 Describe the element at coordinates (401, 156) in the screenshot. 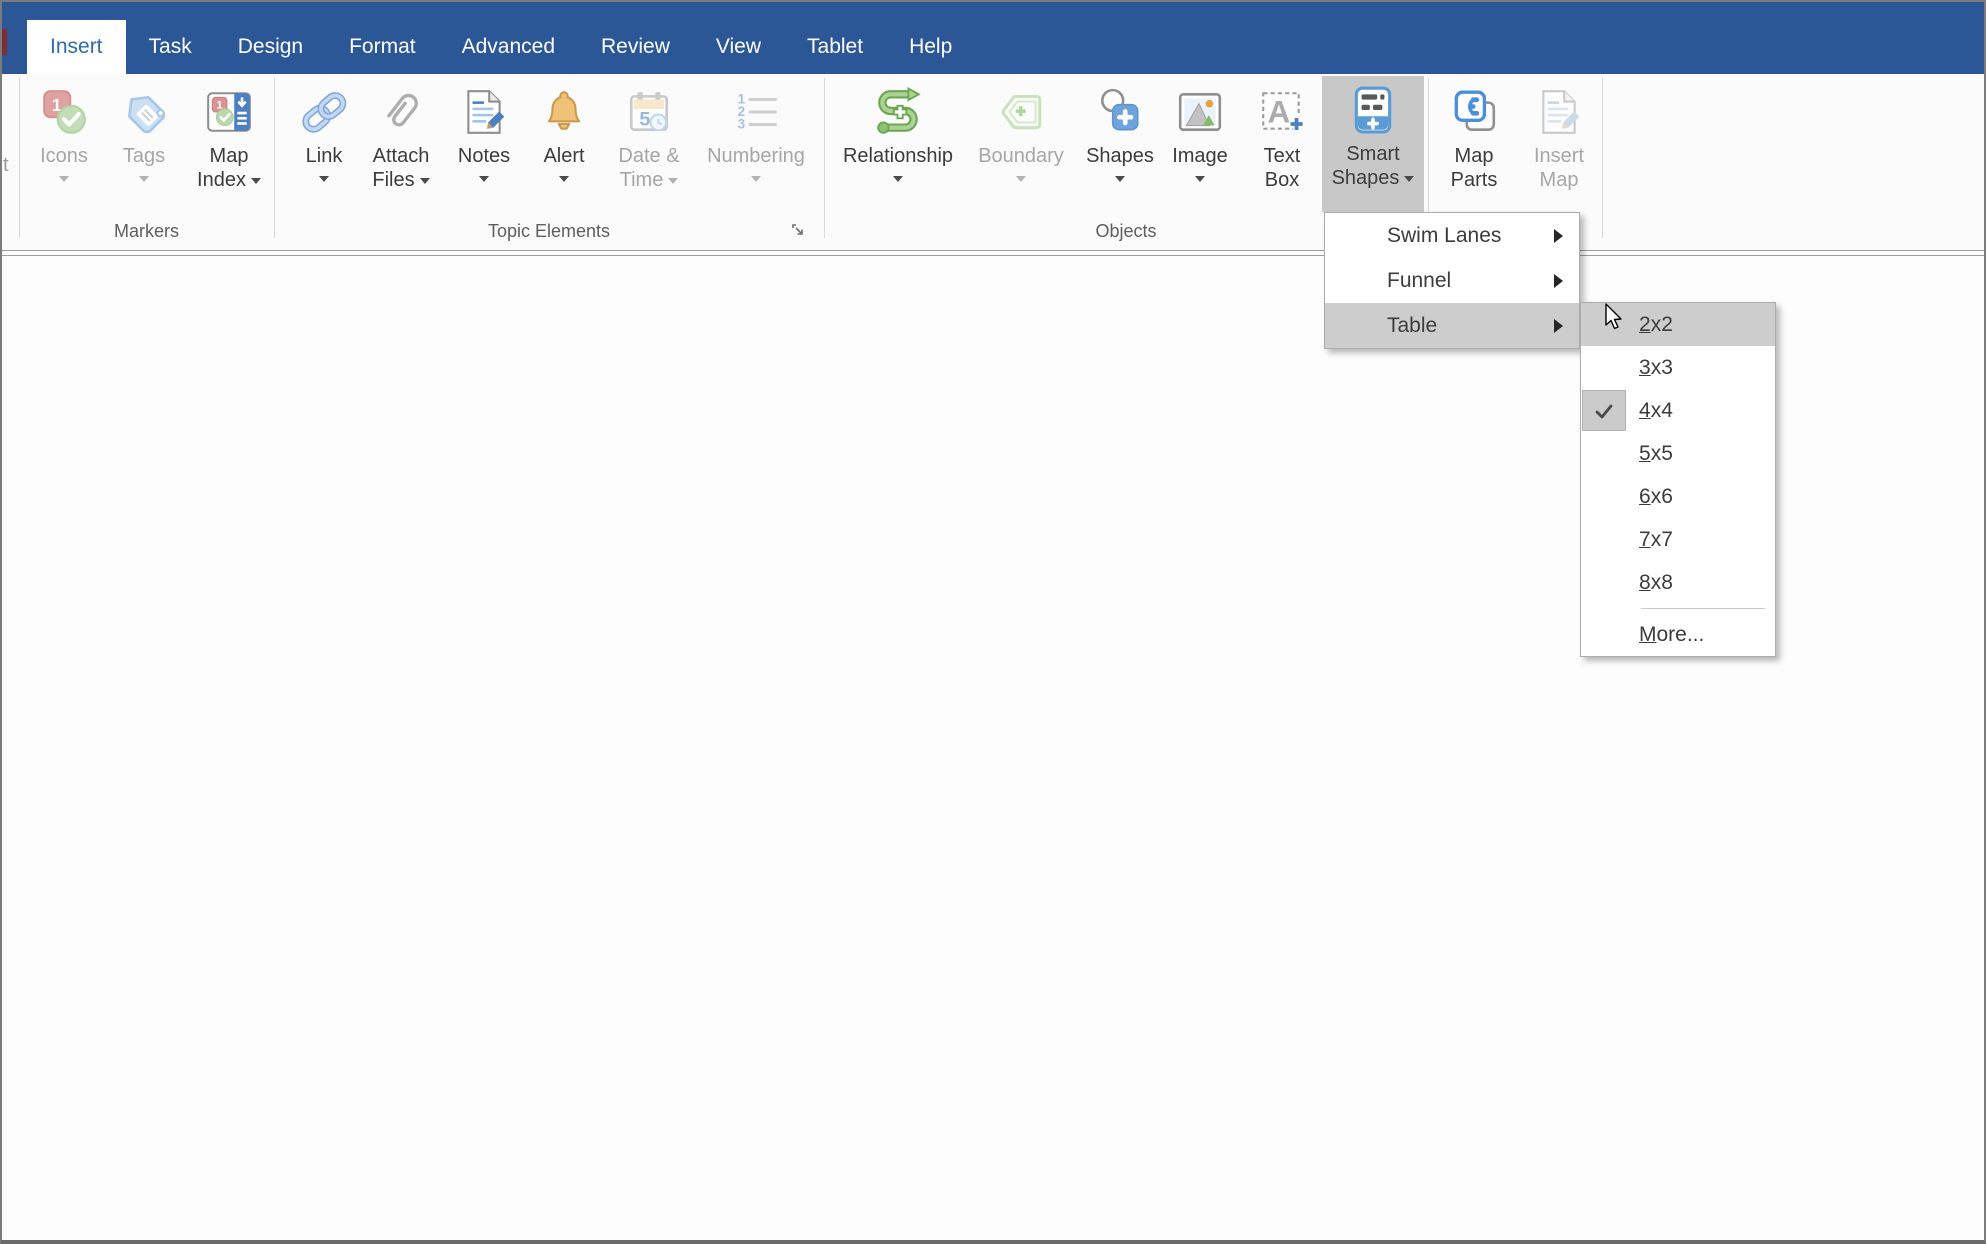

I see `ribbon-button-label: Attach` at that location.